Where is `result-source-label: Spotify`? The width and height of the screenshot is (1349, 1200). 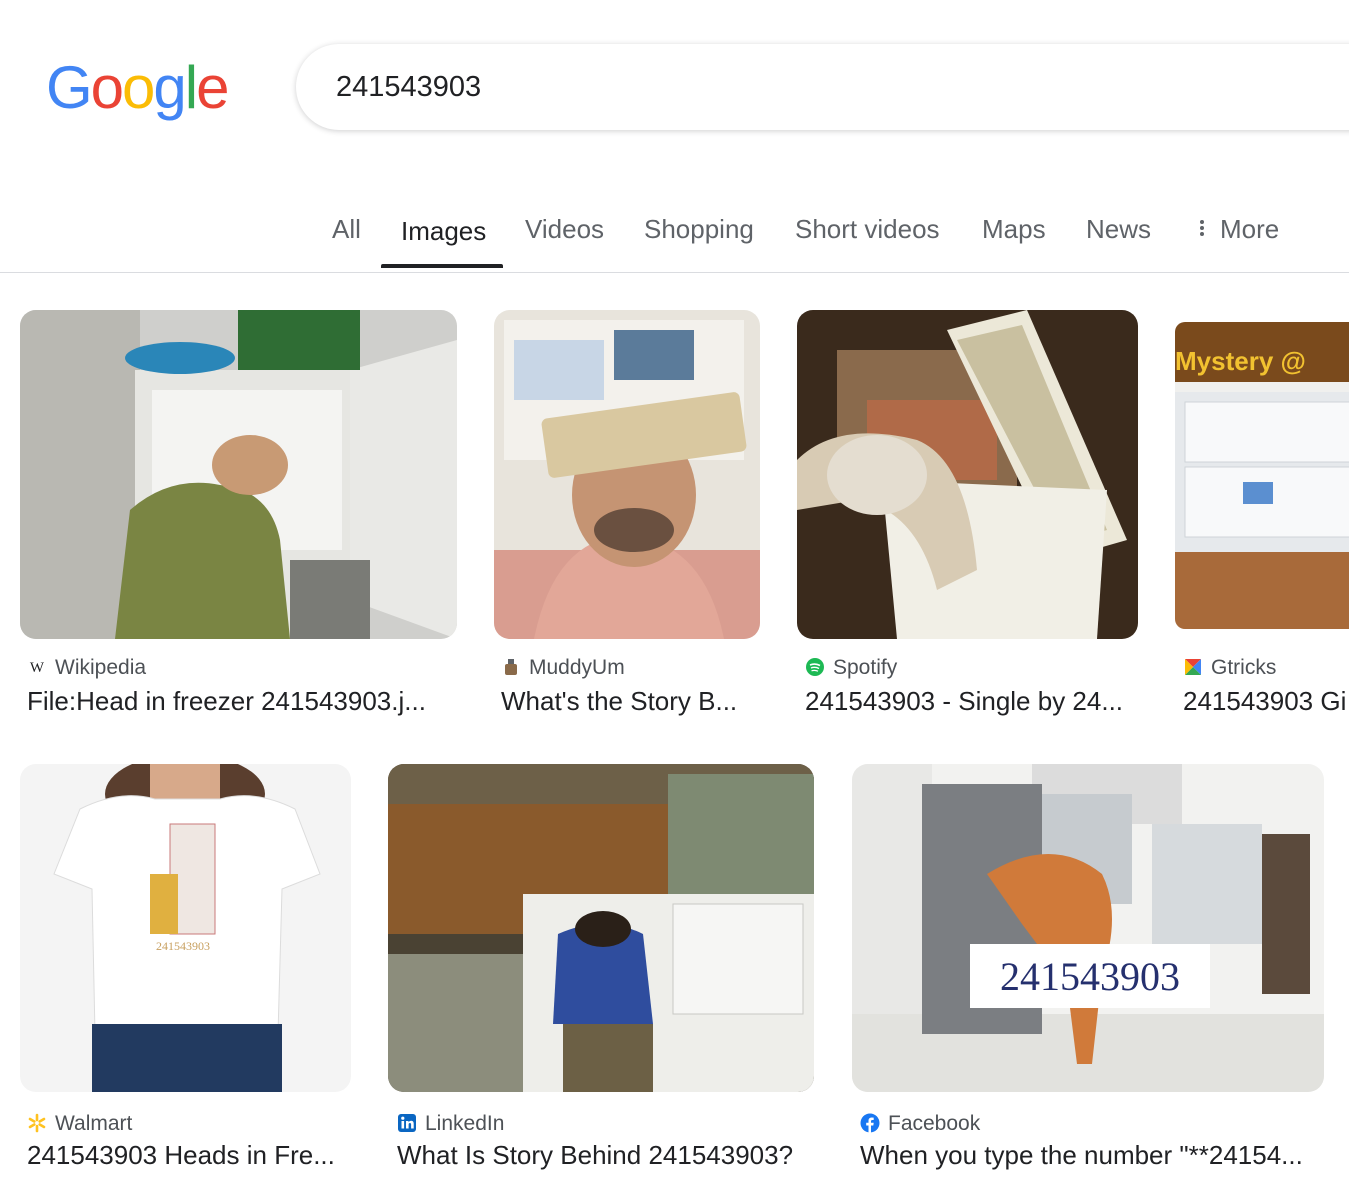 result-source-label: Spotify is located at coordinates (865, 667).